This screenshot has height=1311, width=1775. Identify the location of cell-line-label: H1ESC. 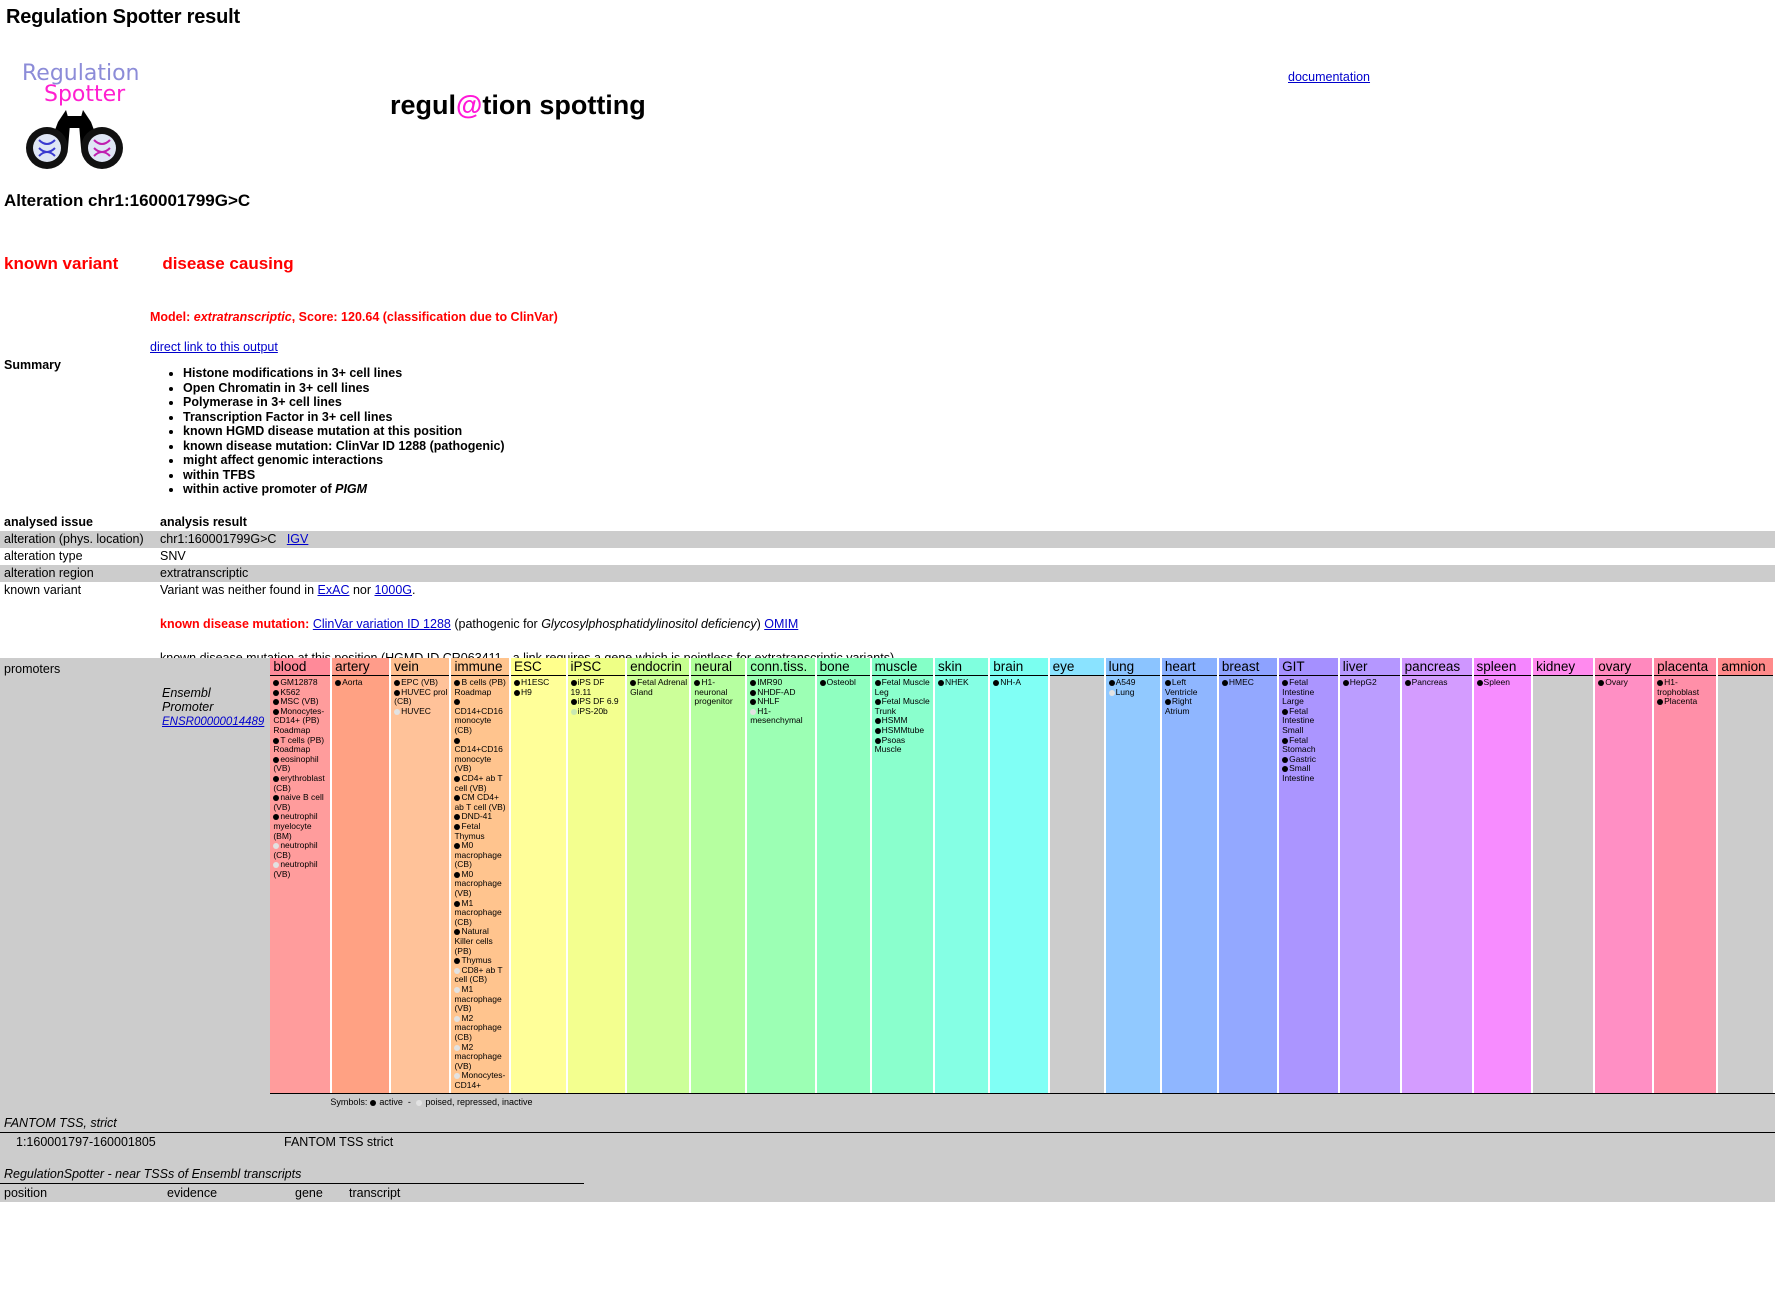
(535, 682).